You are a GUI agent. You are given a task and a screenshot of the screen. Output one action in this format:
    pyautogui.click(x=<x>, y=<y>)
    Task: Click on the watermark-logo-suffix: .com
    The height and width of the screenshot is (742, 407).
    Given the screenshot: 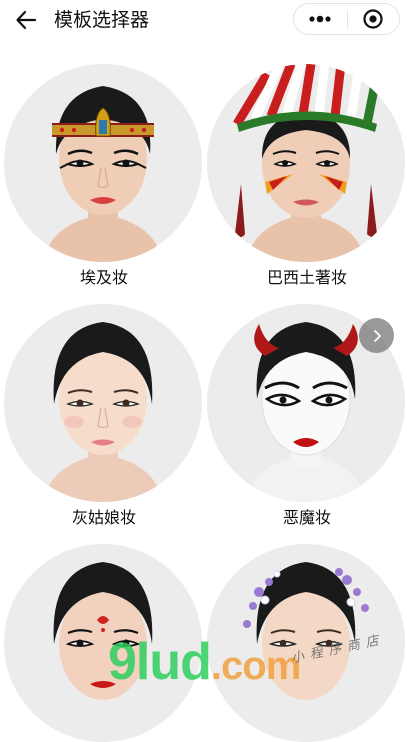 What is the action you would take?
    pyautogui.click(x=255, y=666)
    